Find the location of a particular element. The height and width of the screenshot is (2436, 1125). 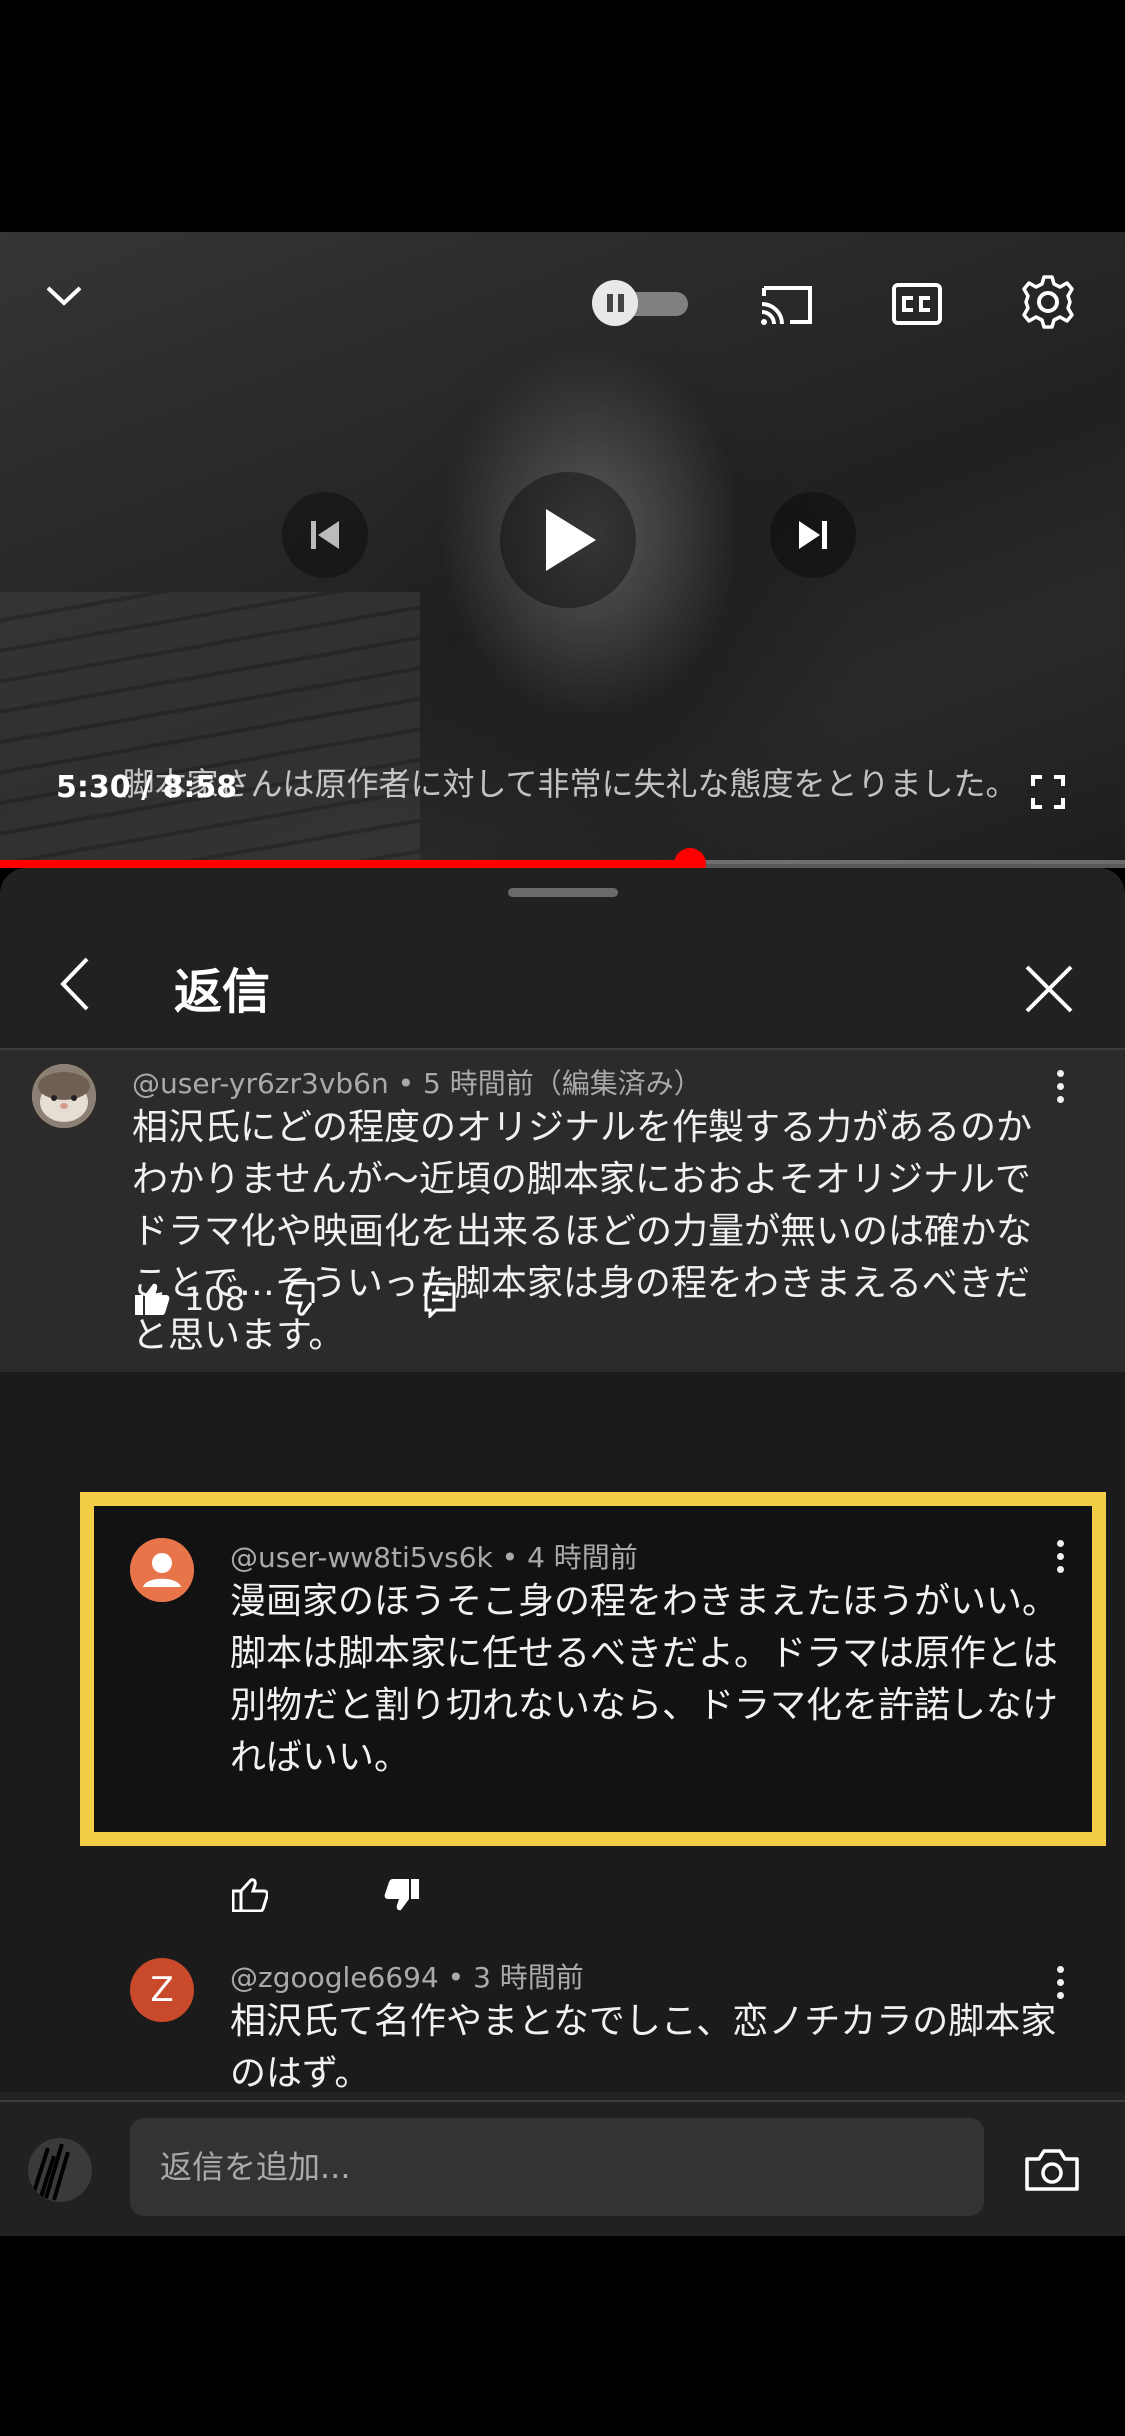

previous-video-button is located at coordinates (325, 535).